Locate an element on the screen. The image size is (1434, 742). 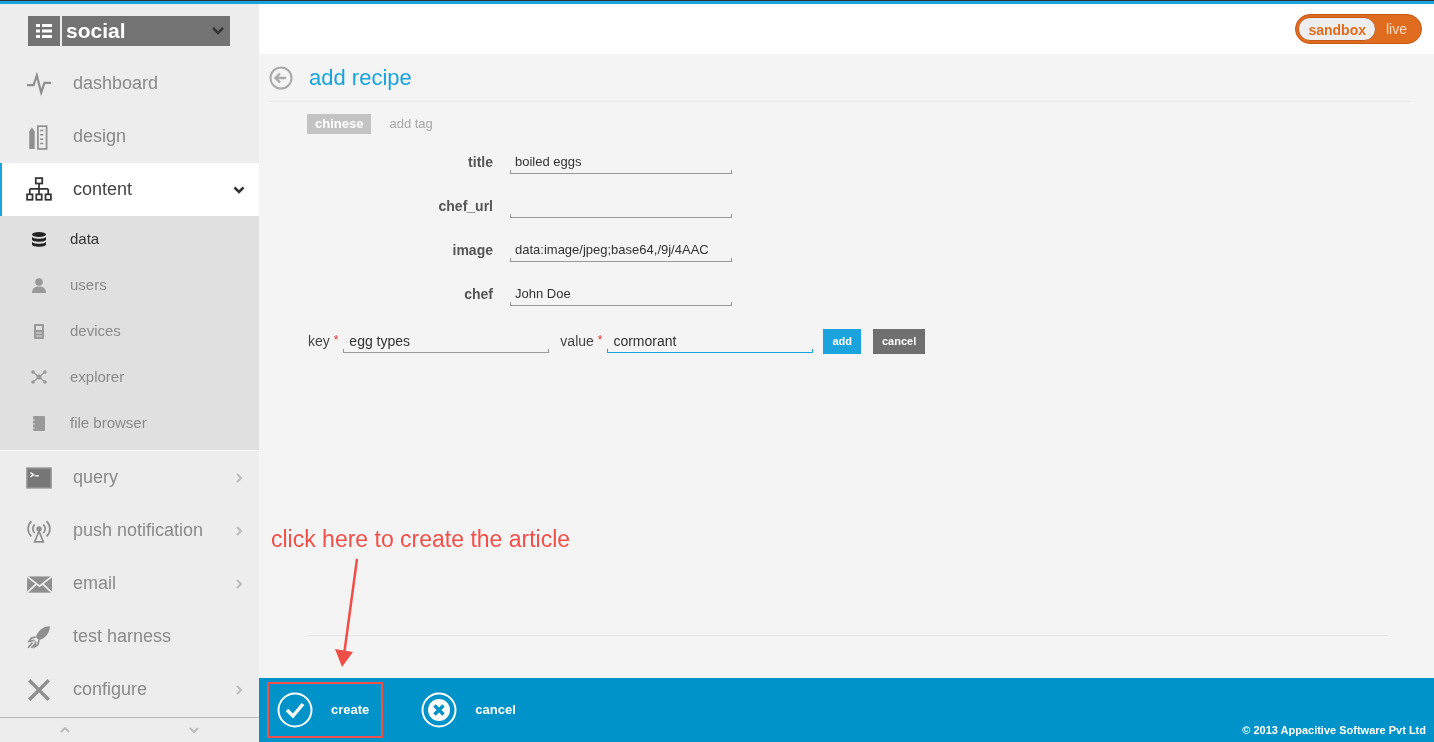
environment-toggle: sandbox live is located at coordinates (1358, 29).